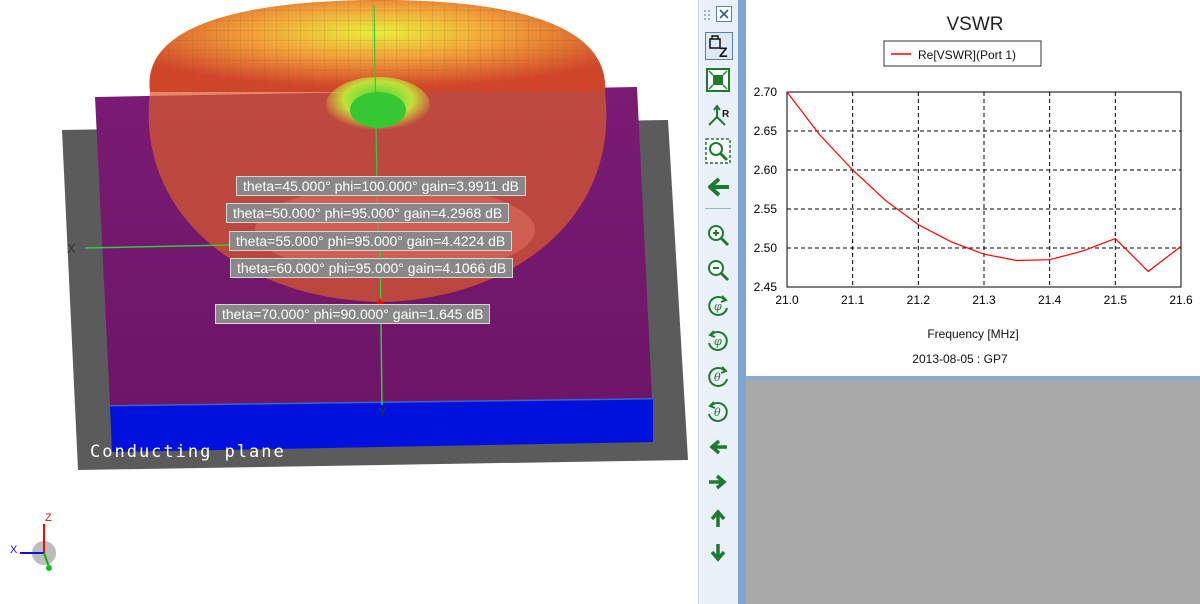 This screenshot has height=604, width=1200. What do you see at coordinates (973, 492) in the screenshot?
I see `empty-panel` at bounding box center [973, 492].